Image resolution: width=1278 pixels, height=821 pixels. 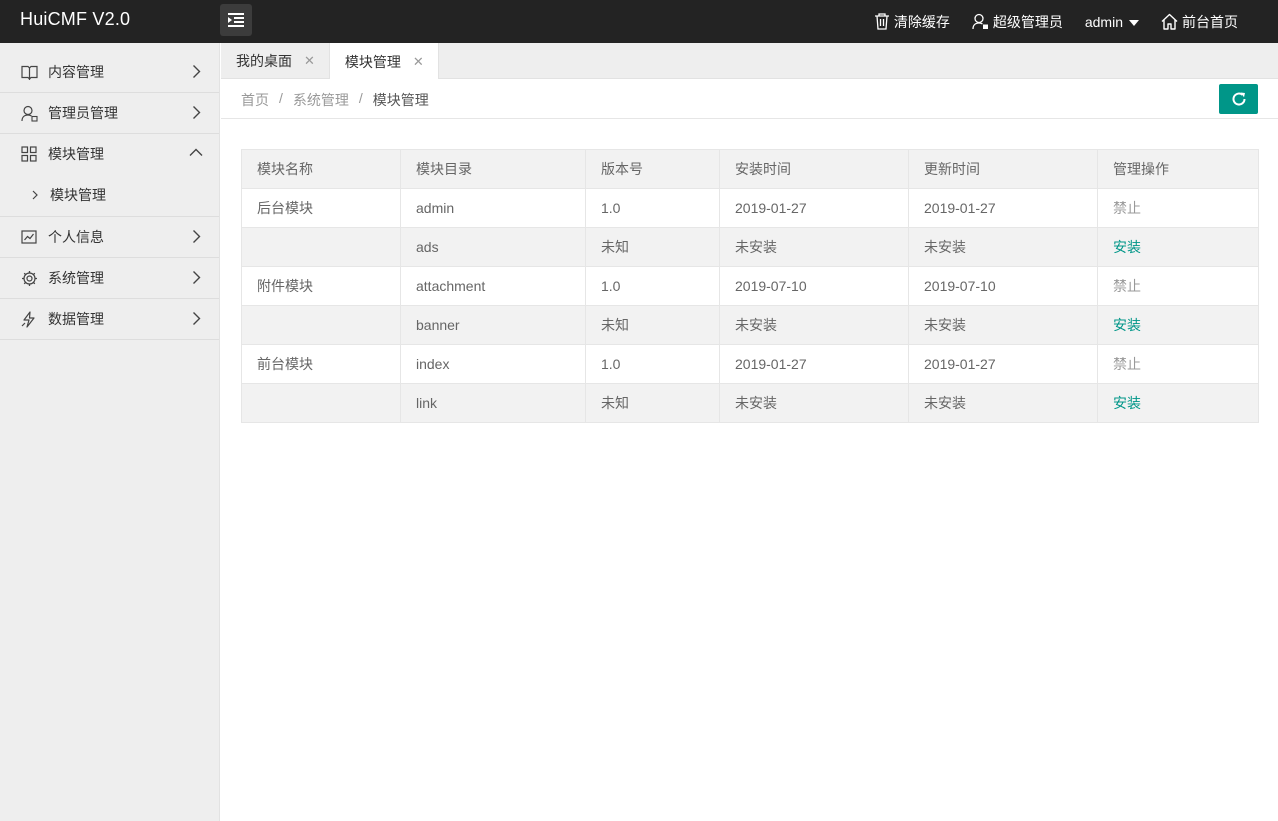 What do you see at coordinates (493, 208) in the screenshot?
I see `module-dir-cell: admin` at bounding box center [493, 208].